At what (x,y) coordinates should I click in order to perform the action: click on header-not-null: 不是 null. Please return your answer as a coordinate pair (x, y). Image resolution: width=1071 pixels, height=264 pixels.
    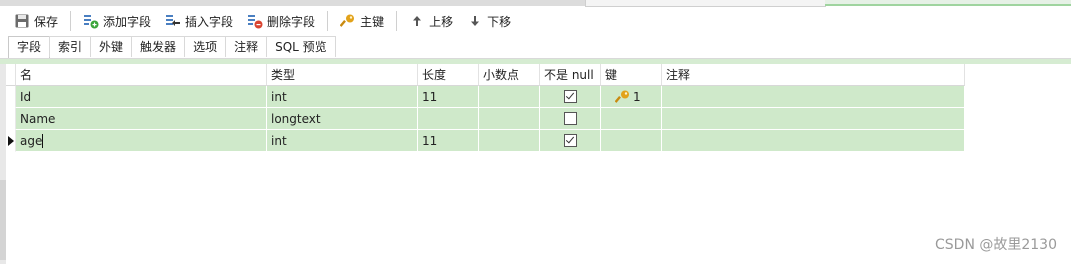
    Looking at the image, I should click on (570, 75).